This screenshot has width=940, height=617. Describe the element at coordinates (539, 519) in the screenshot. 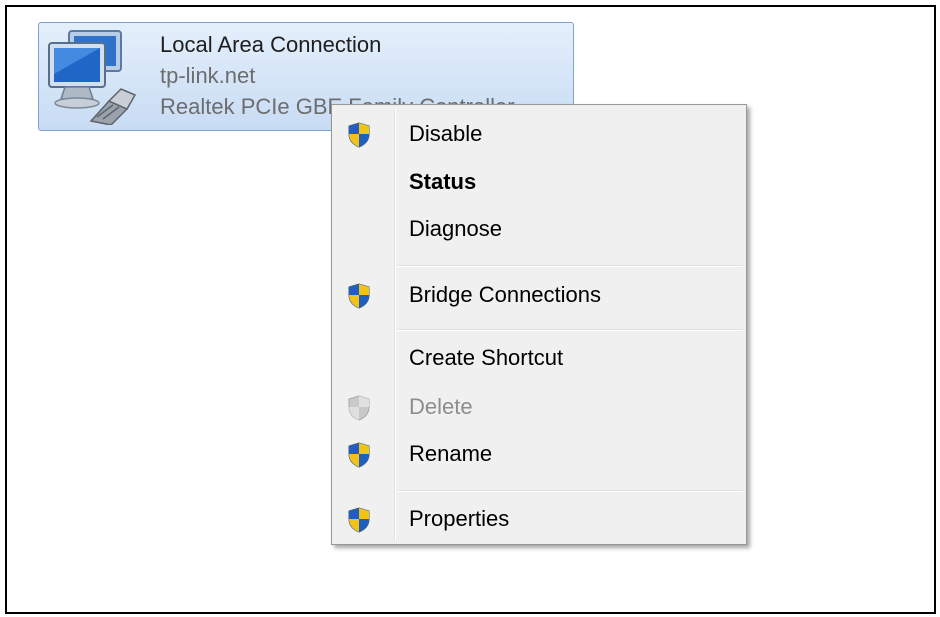

I see `menu-item-properties: Properties` at that location.